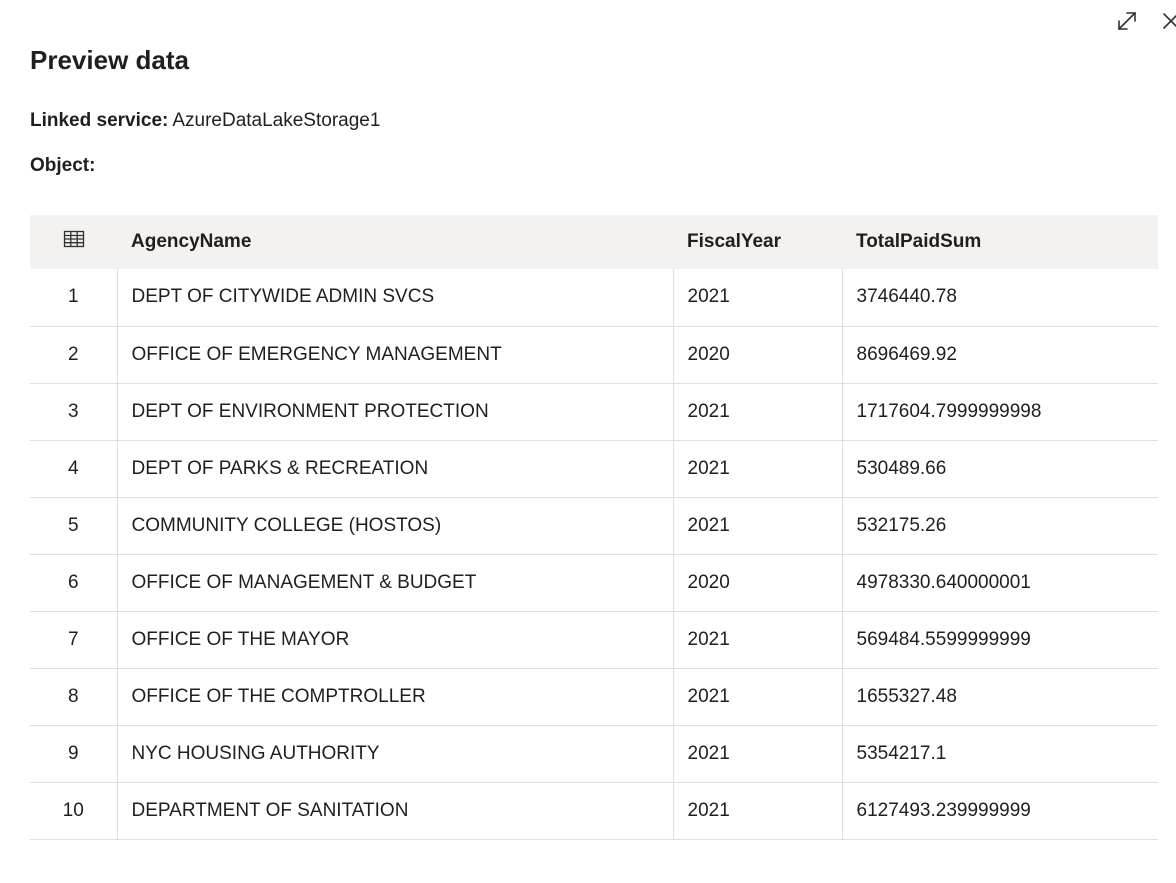 Image resolution: width=1176 pixels, height=883 pixels. Describe the element at coordinates (74, 754) in the screenshot. I see `row-index: 9` at that location.